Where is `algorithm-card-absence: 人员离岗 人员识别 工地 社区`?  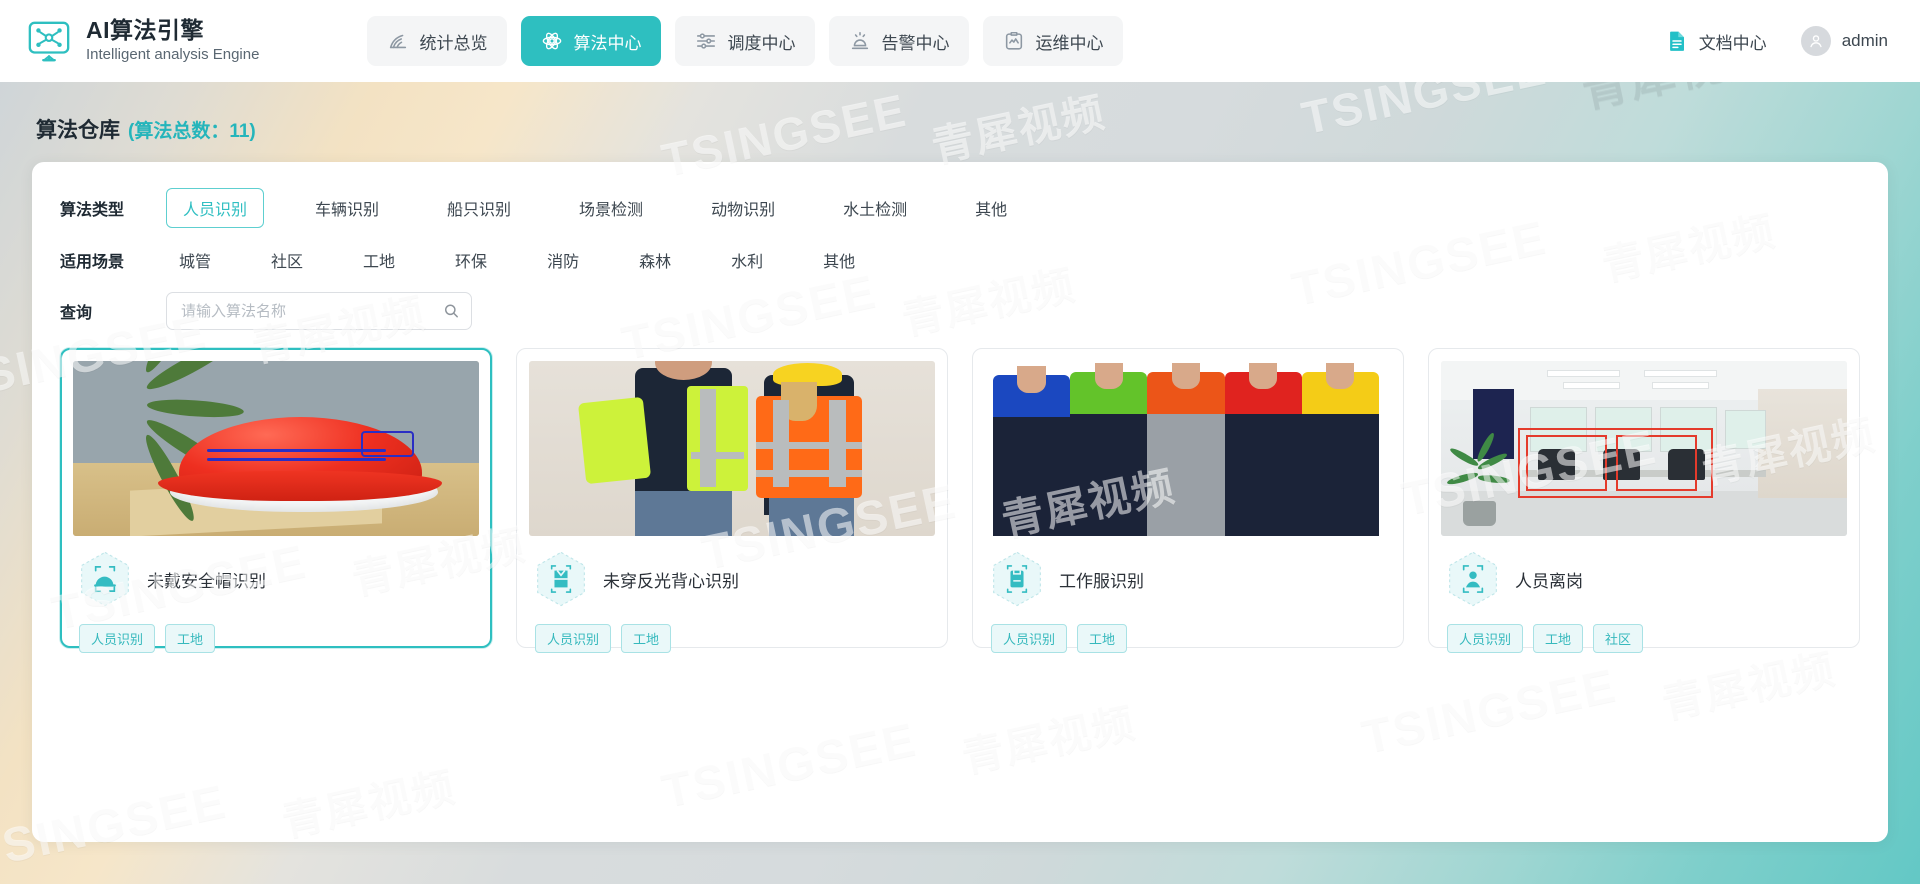
algorithm-card-absence: 人员离岗 人员识别 工地 社区 is located at coordinates (1644, 500).